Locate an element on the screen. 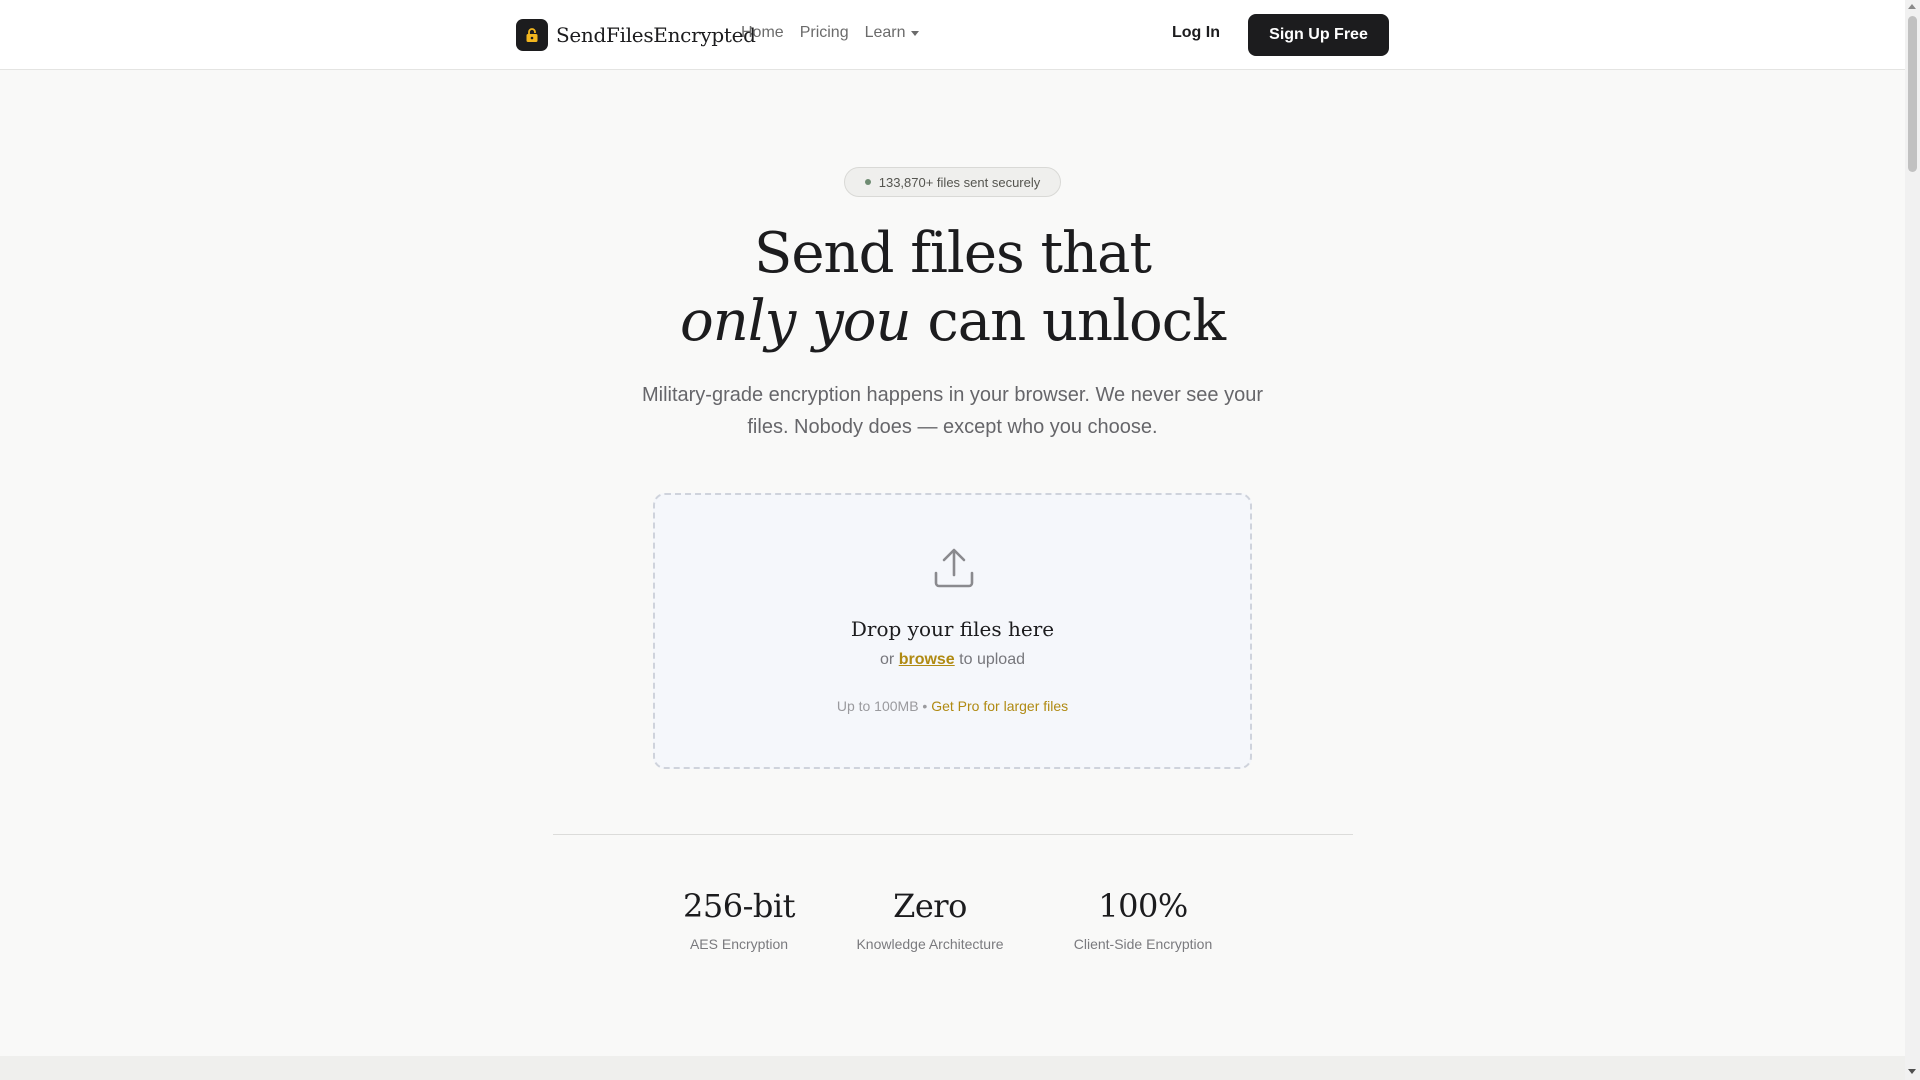  dropzone-subtitle: or browse to upload is located at coordinates (952, 660).